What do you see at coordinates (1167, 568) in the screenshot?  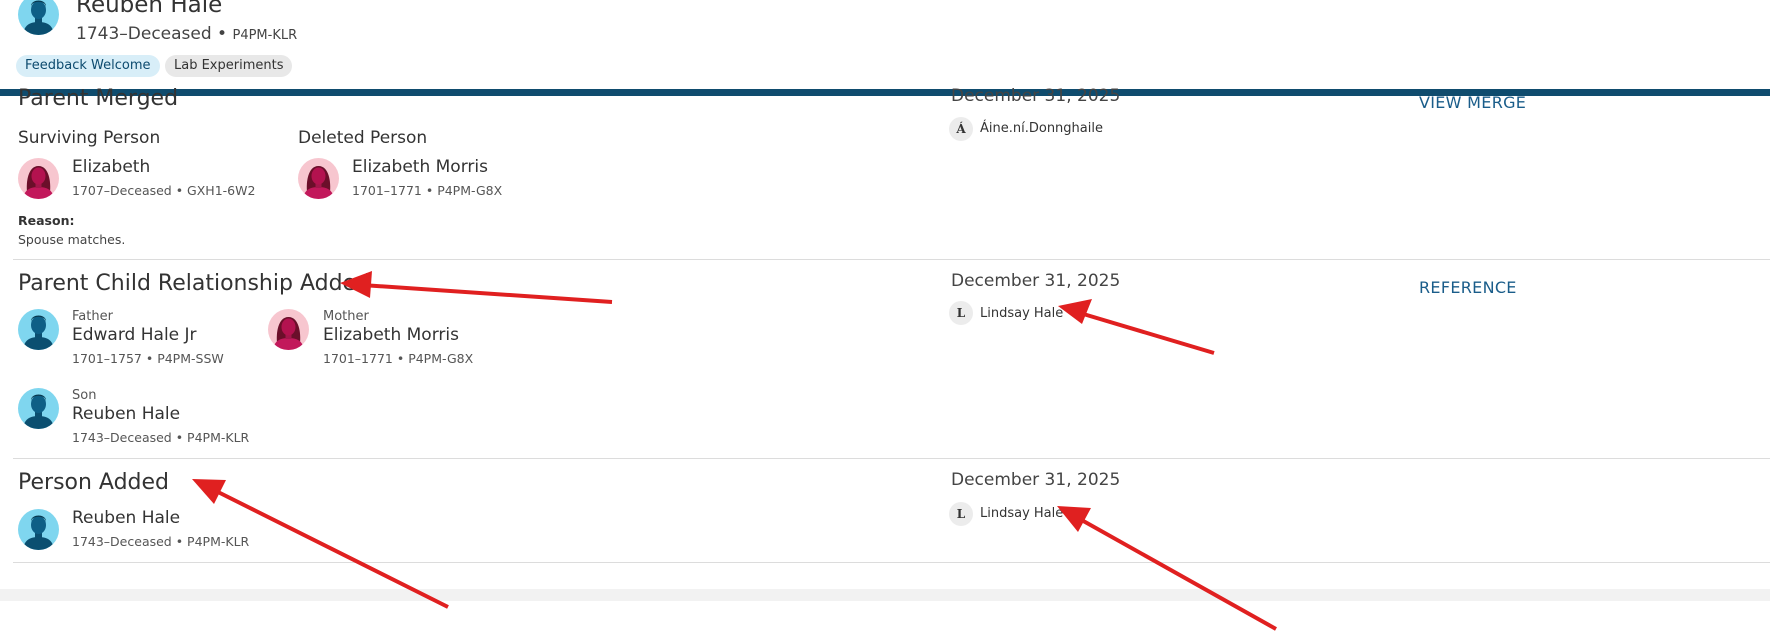 I see `arrow-to-person-added-user-icon` at bounding box center [1167, 568].